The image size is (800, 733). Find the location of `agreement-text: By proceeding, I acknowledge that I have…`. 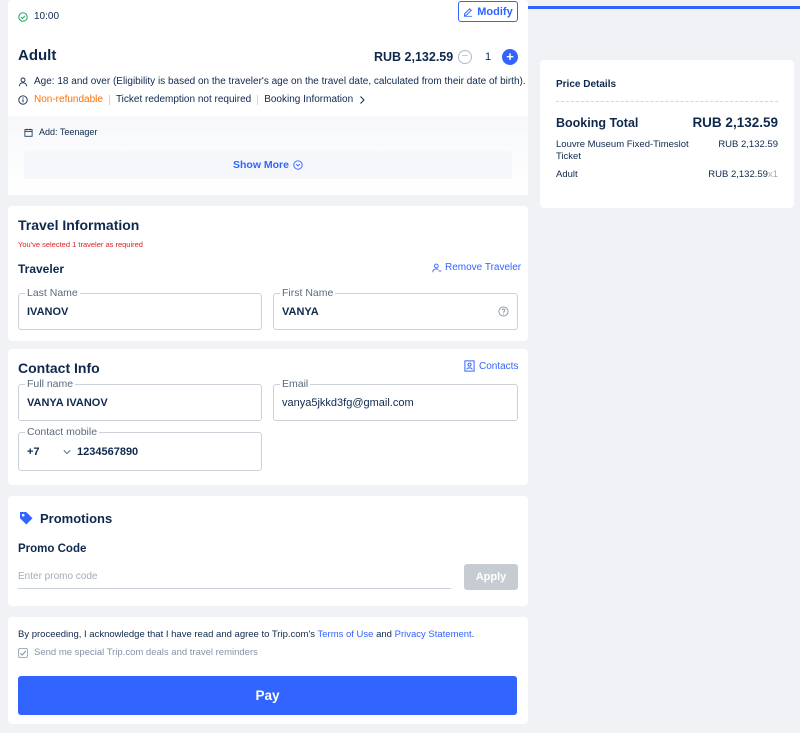

agreement-text: By proceeding, I acknowledge that I have… is located at coordinates (246, 634).